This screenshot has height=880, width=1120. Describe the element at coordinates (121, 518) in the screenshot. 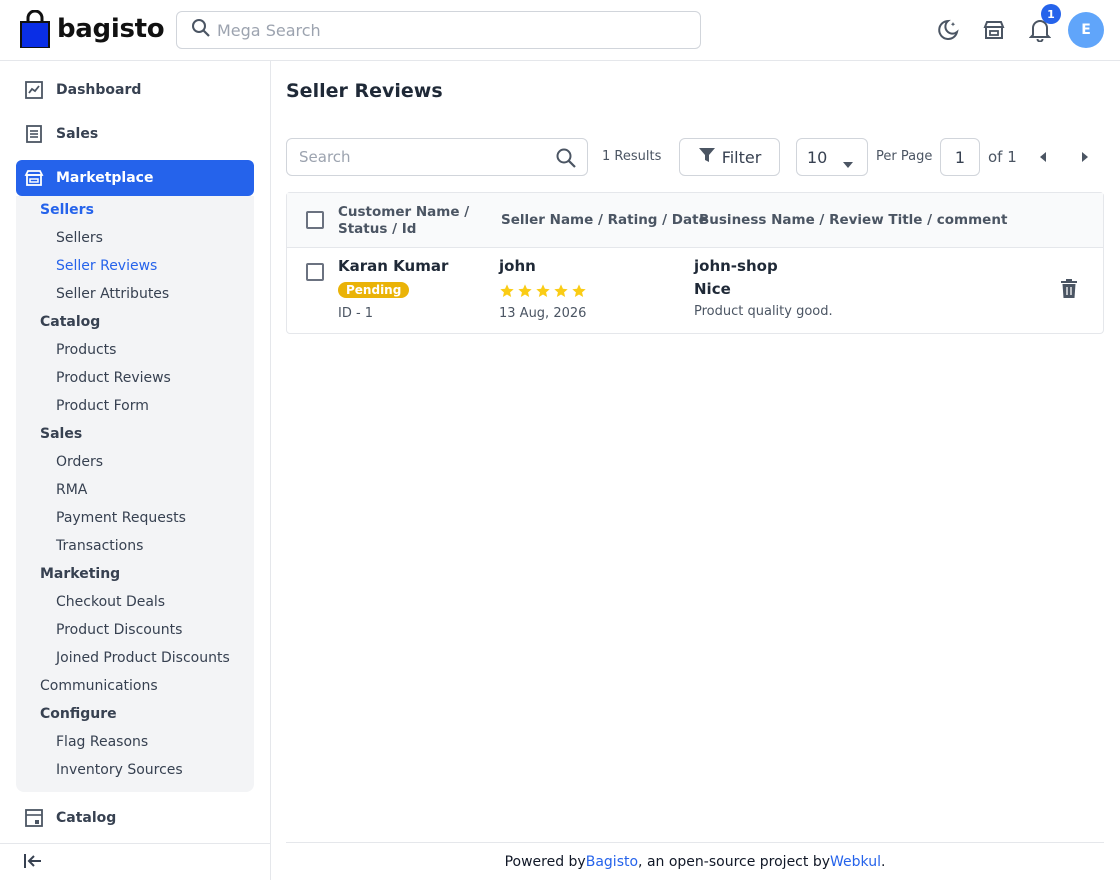

I see `submenu-item-payment-requests: Payment Requests` at that location.